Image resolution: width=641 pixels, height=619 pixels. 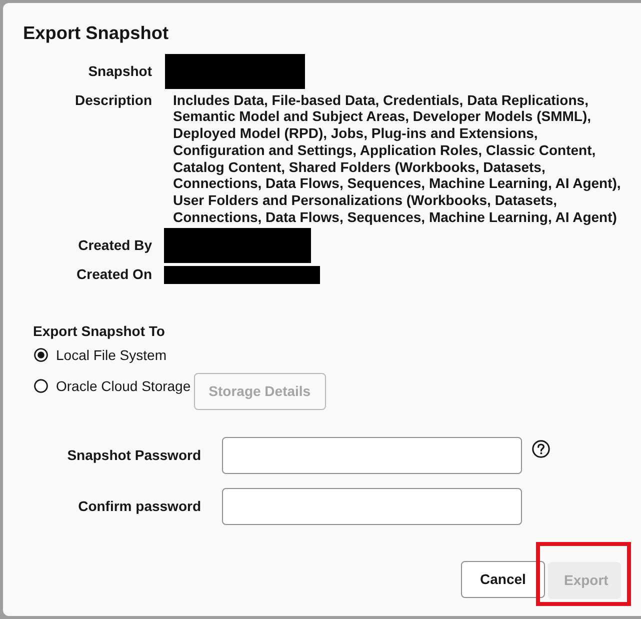 I want to click on radio-option: Oracle Cloud Storage, so click(x=112, y=385).